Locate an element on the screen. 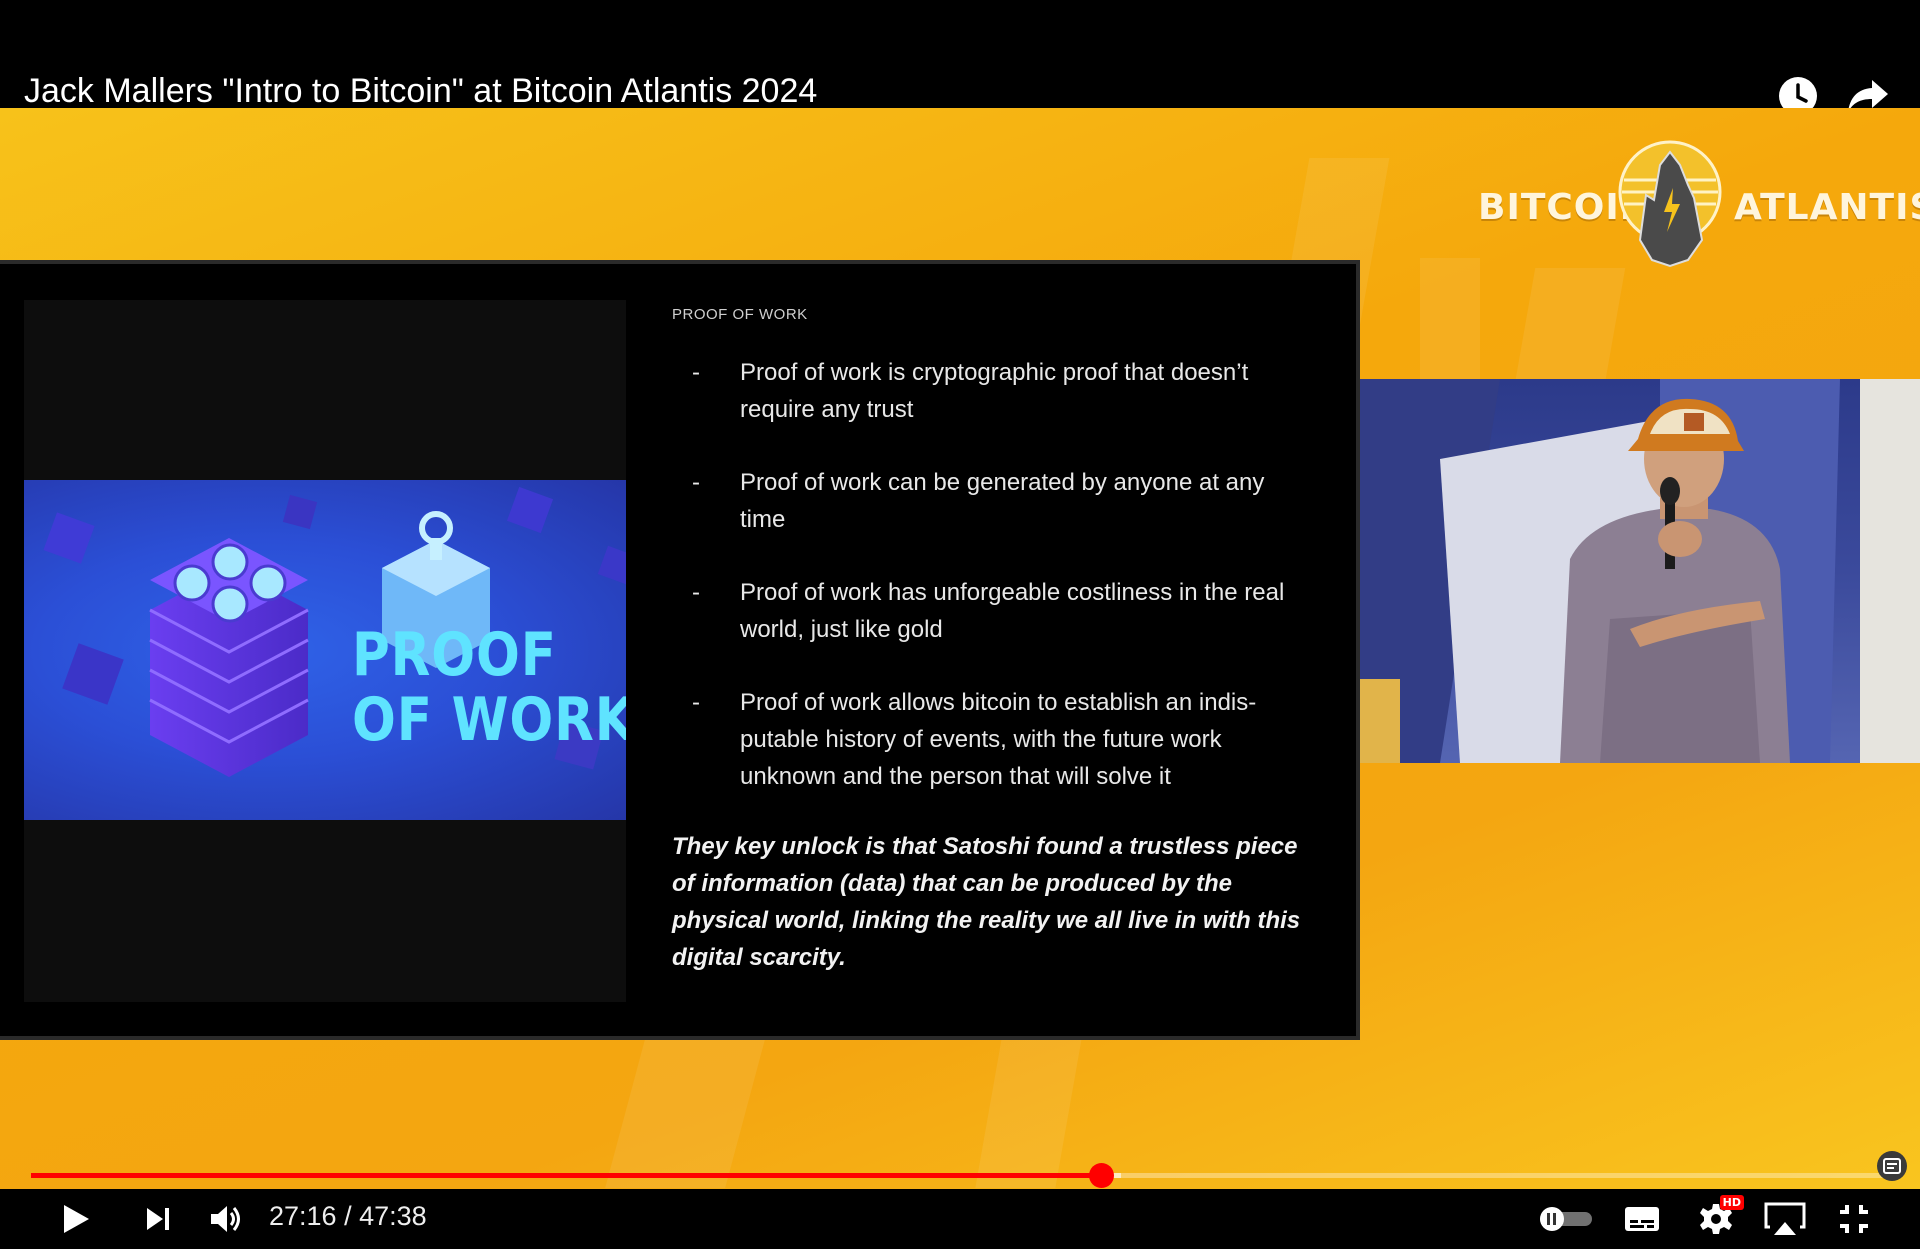  proof-of-work-illustration: PROOF OF WORK is located at coordinates (325, 650).